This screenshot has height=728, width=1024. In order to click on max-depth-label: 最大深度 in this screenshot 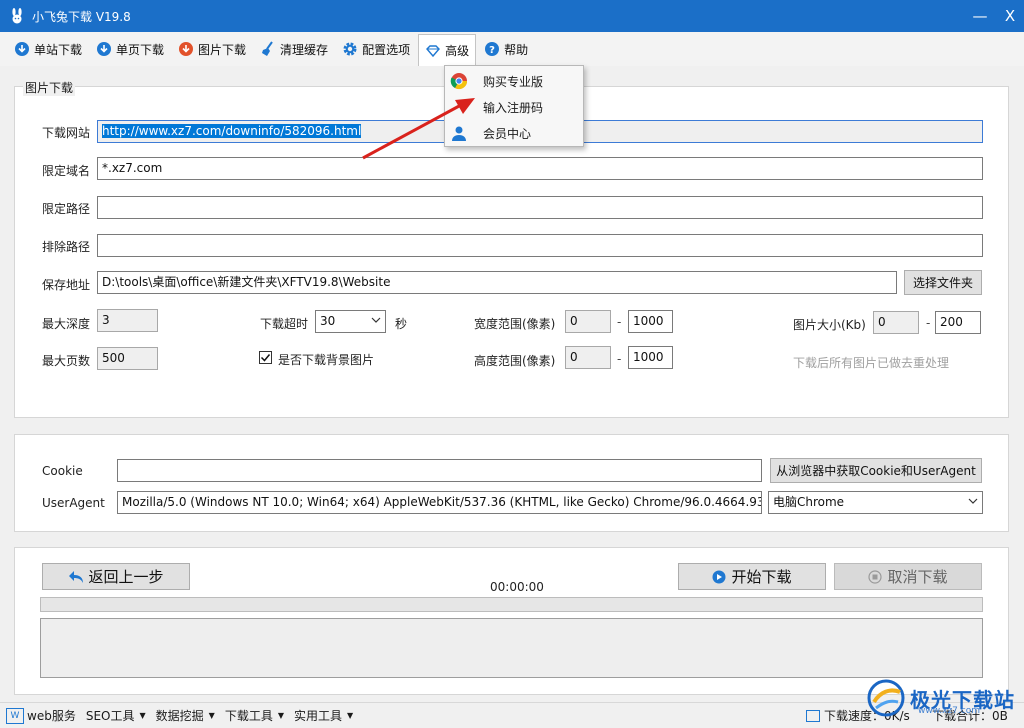, I will do `click(66, 324)`.